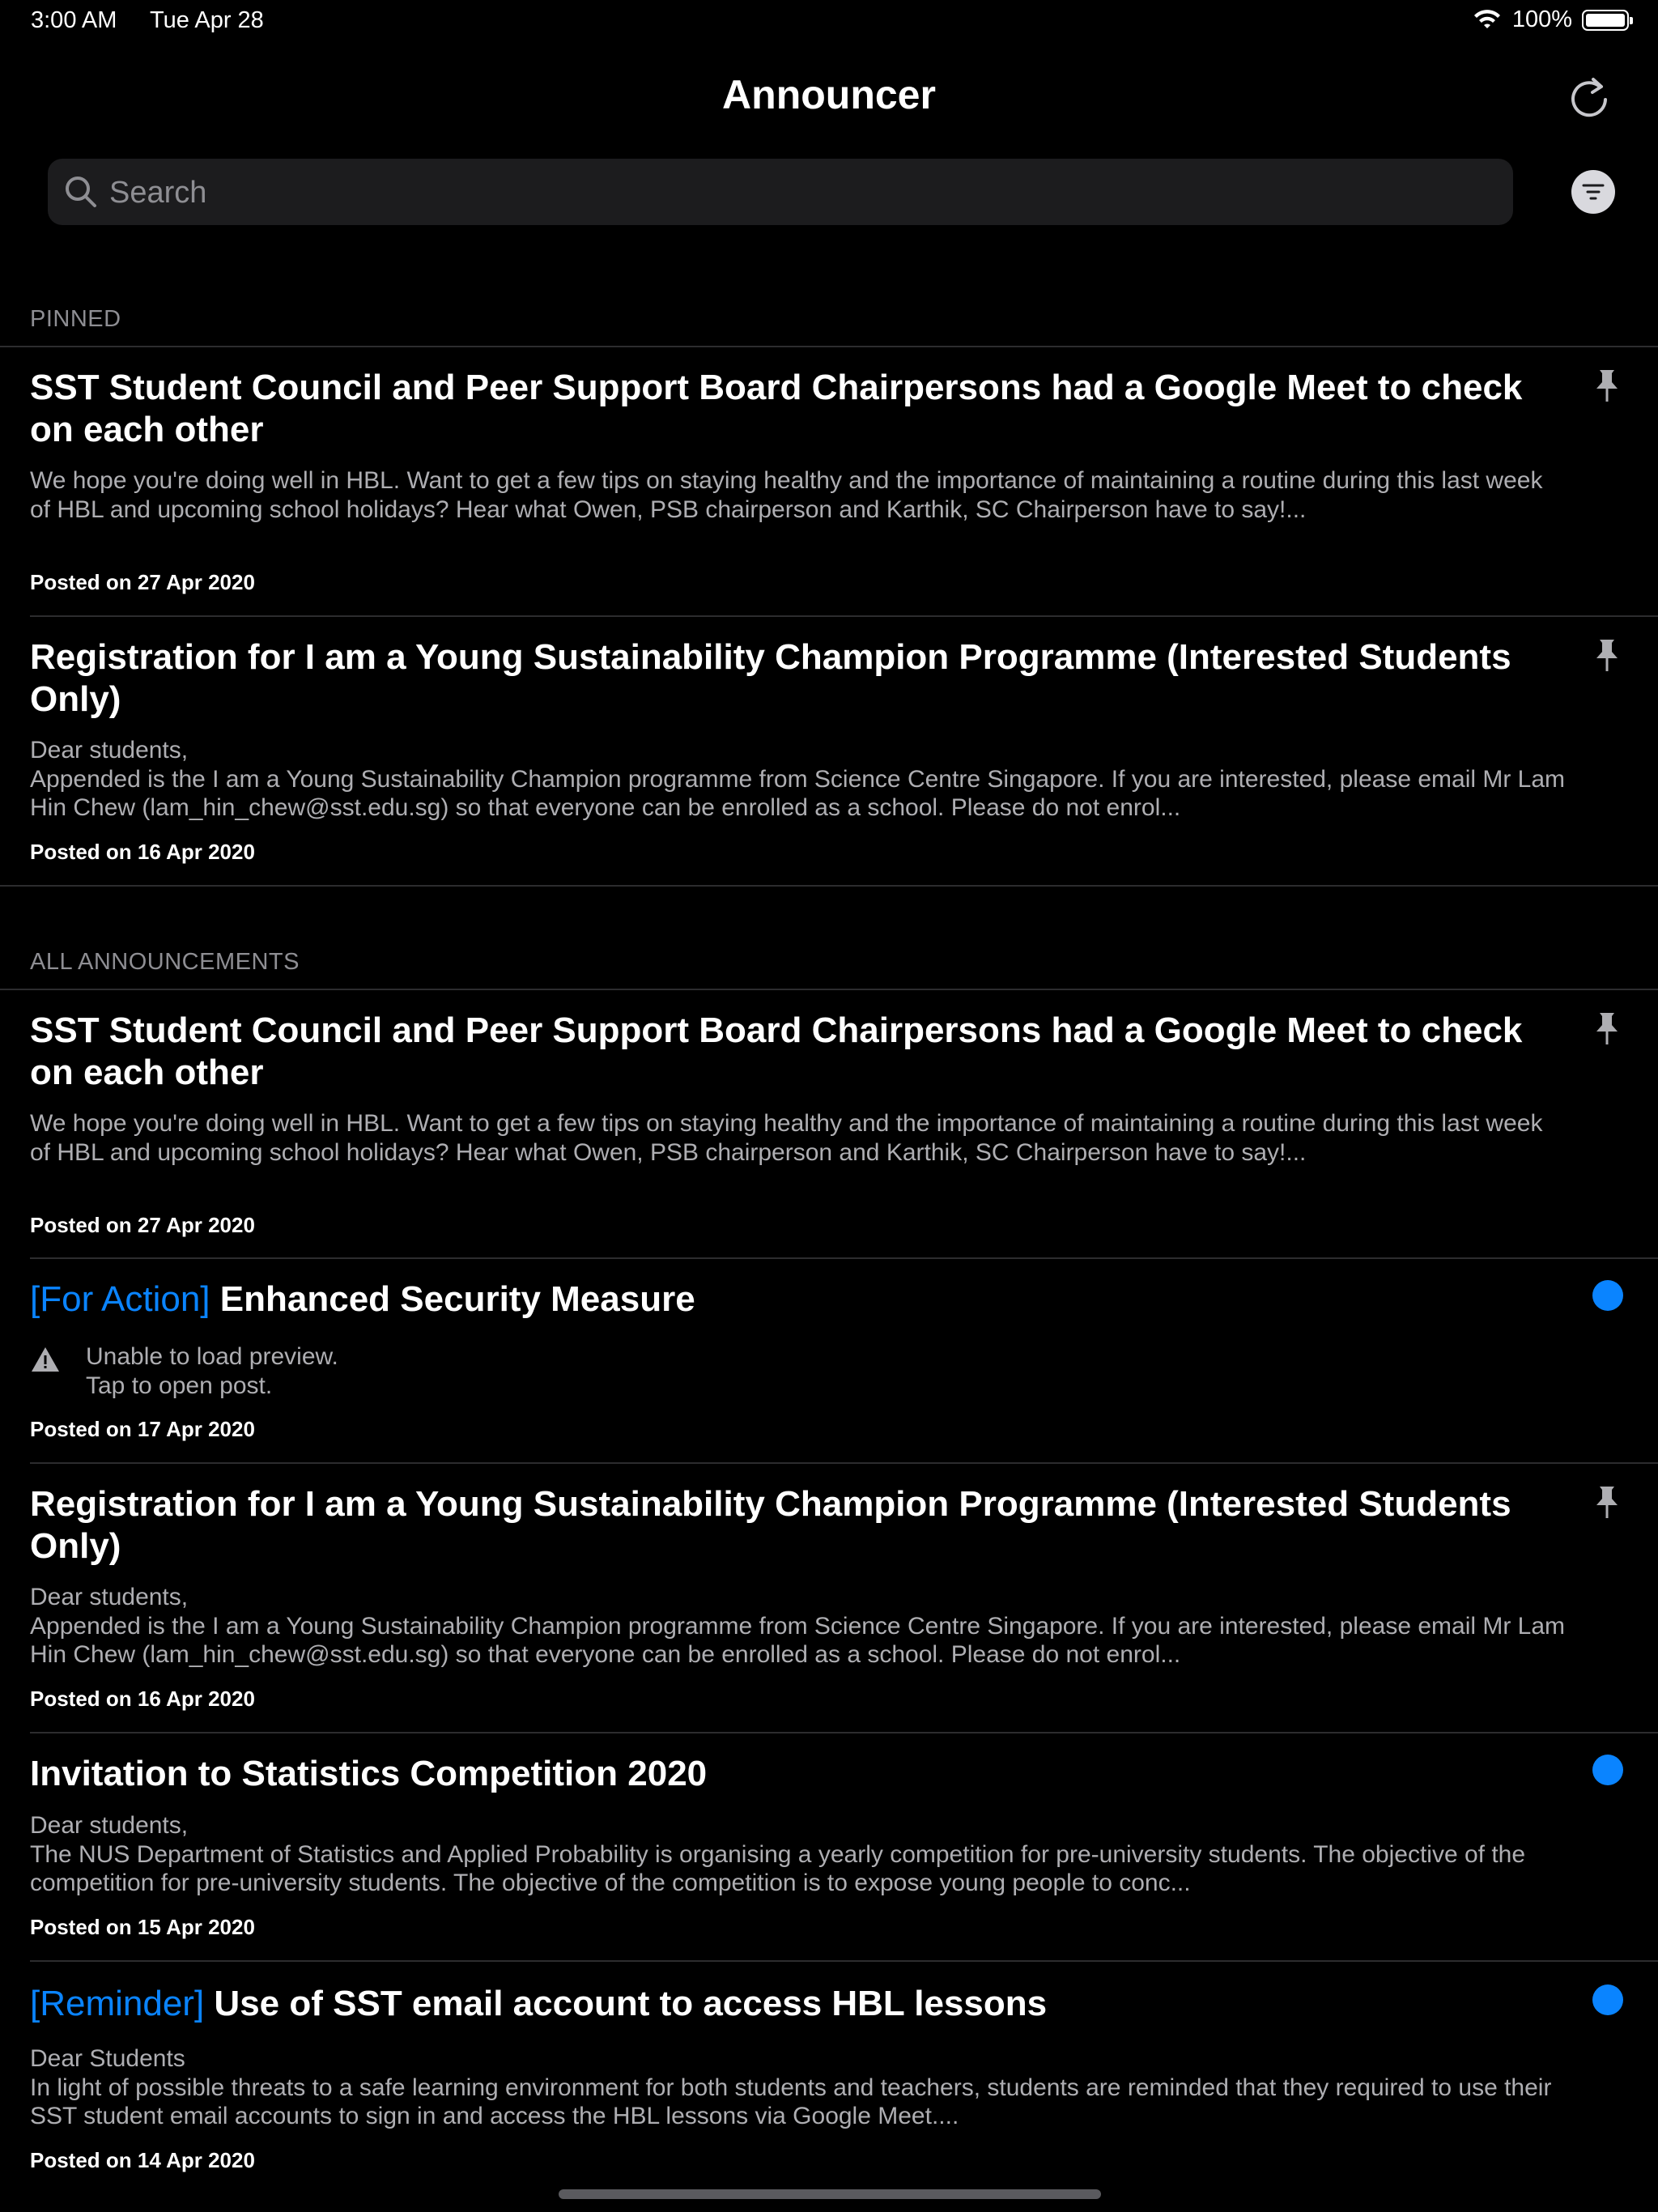 The image size is (1658, 2212). Describe the element at coordinates (1589, 98) in the screenshot. I see `refresh-icon` at that location.